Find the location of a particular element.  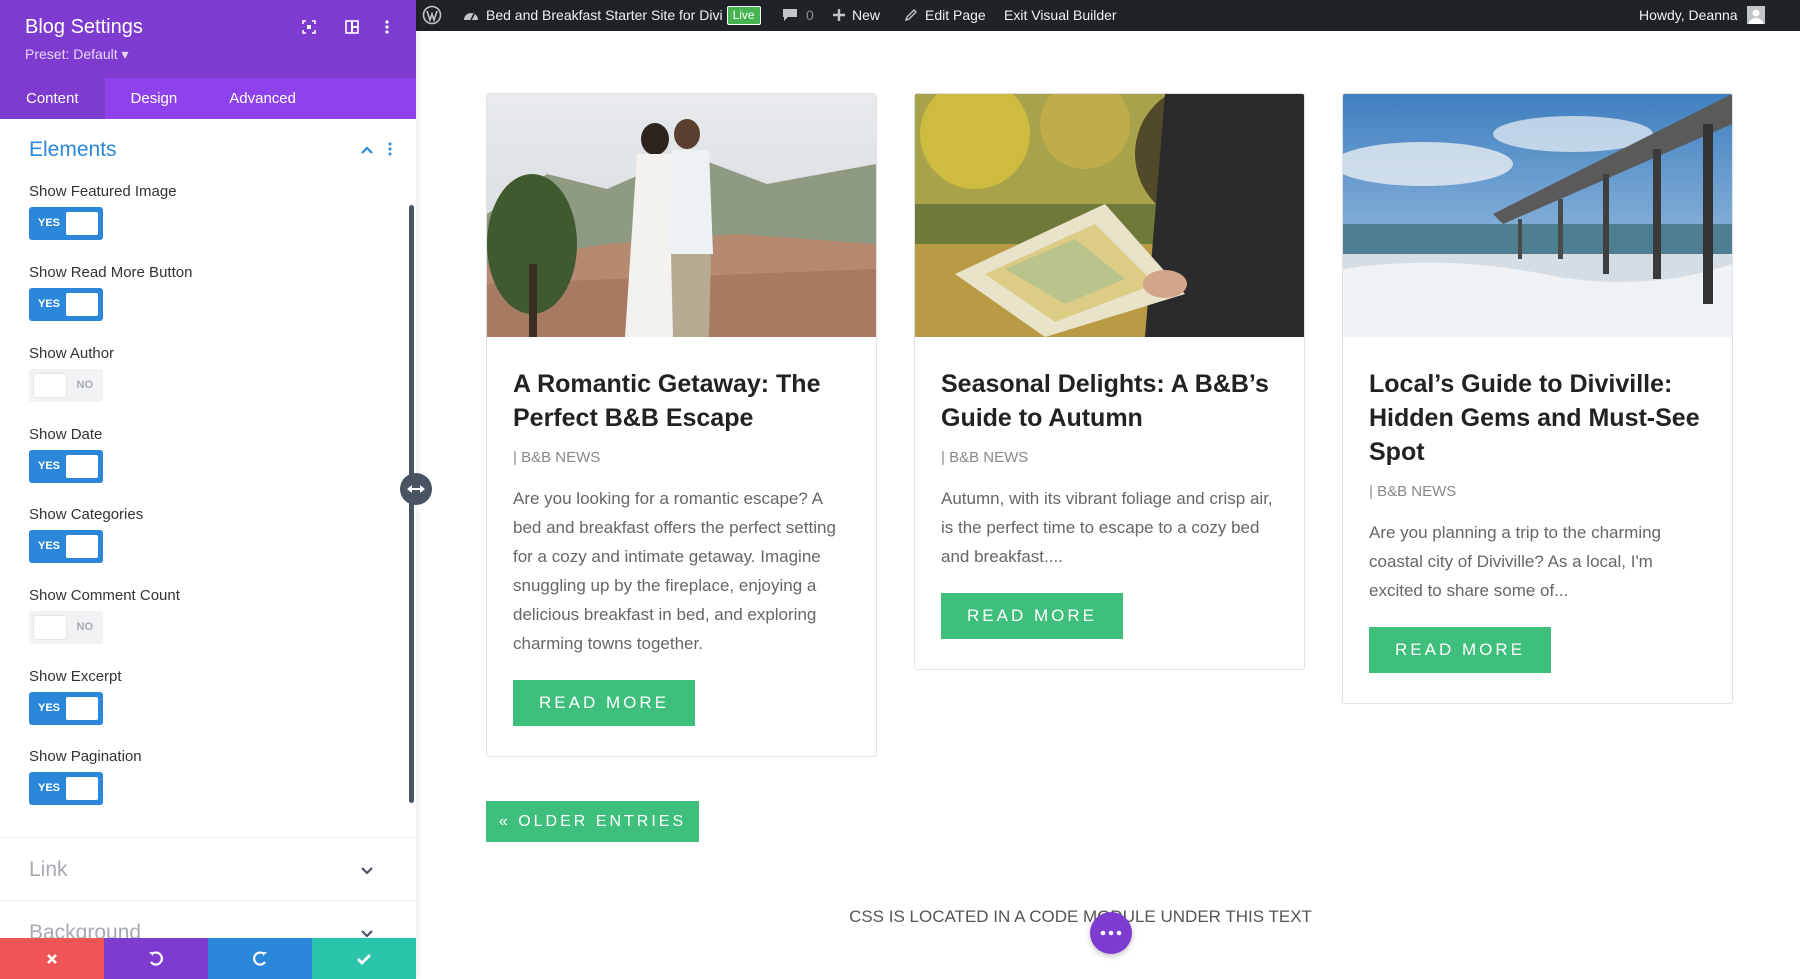

site-name: Bed and Breakfast Starter Site for Divi is located at coordinates (604, 15).